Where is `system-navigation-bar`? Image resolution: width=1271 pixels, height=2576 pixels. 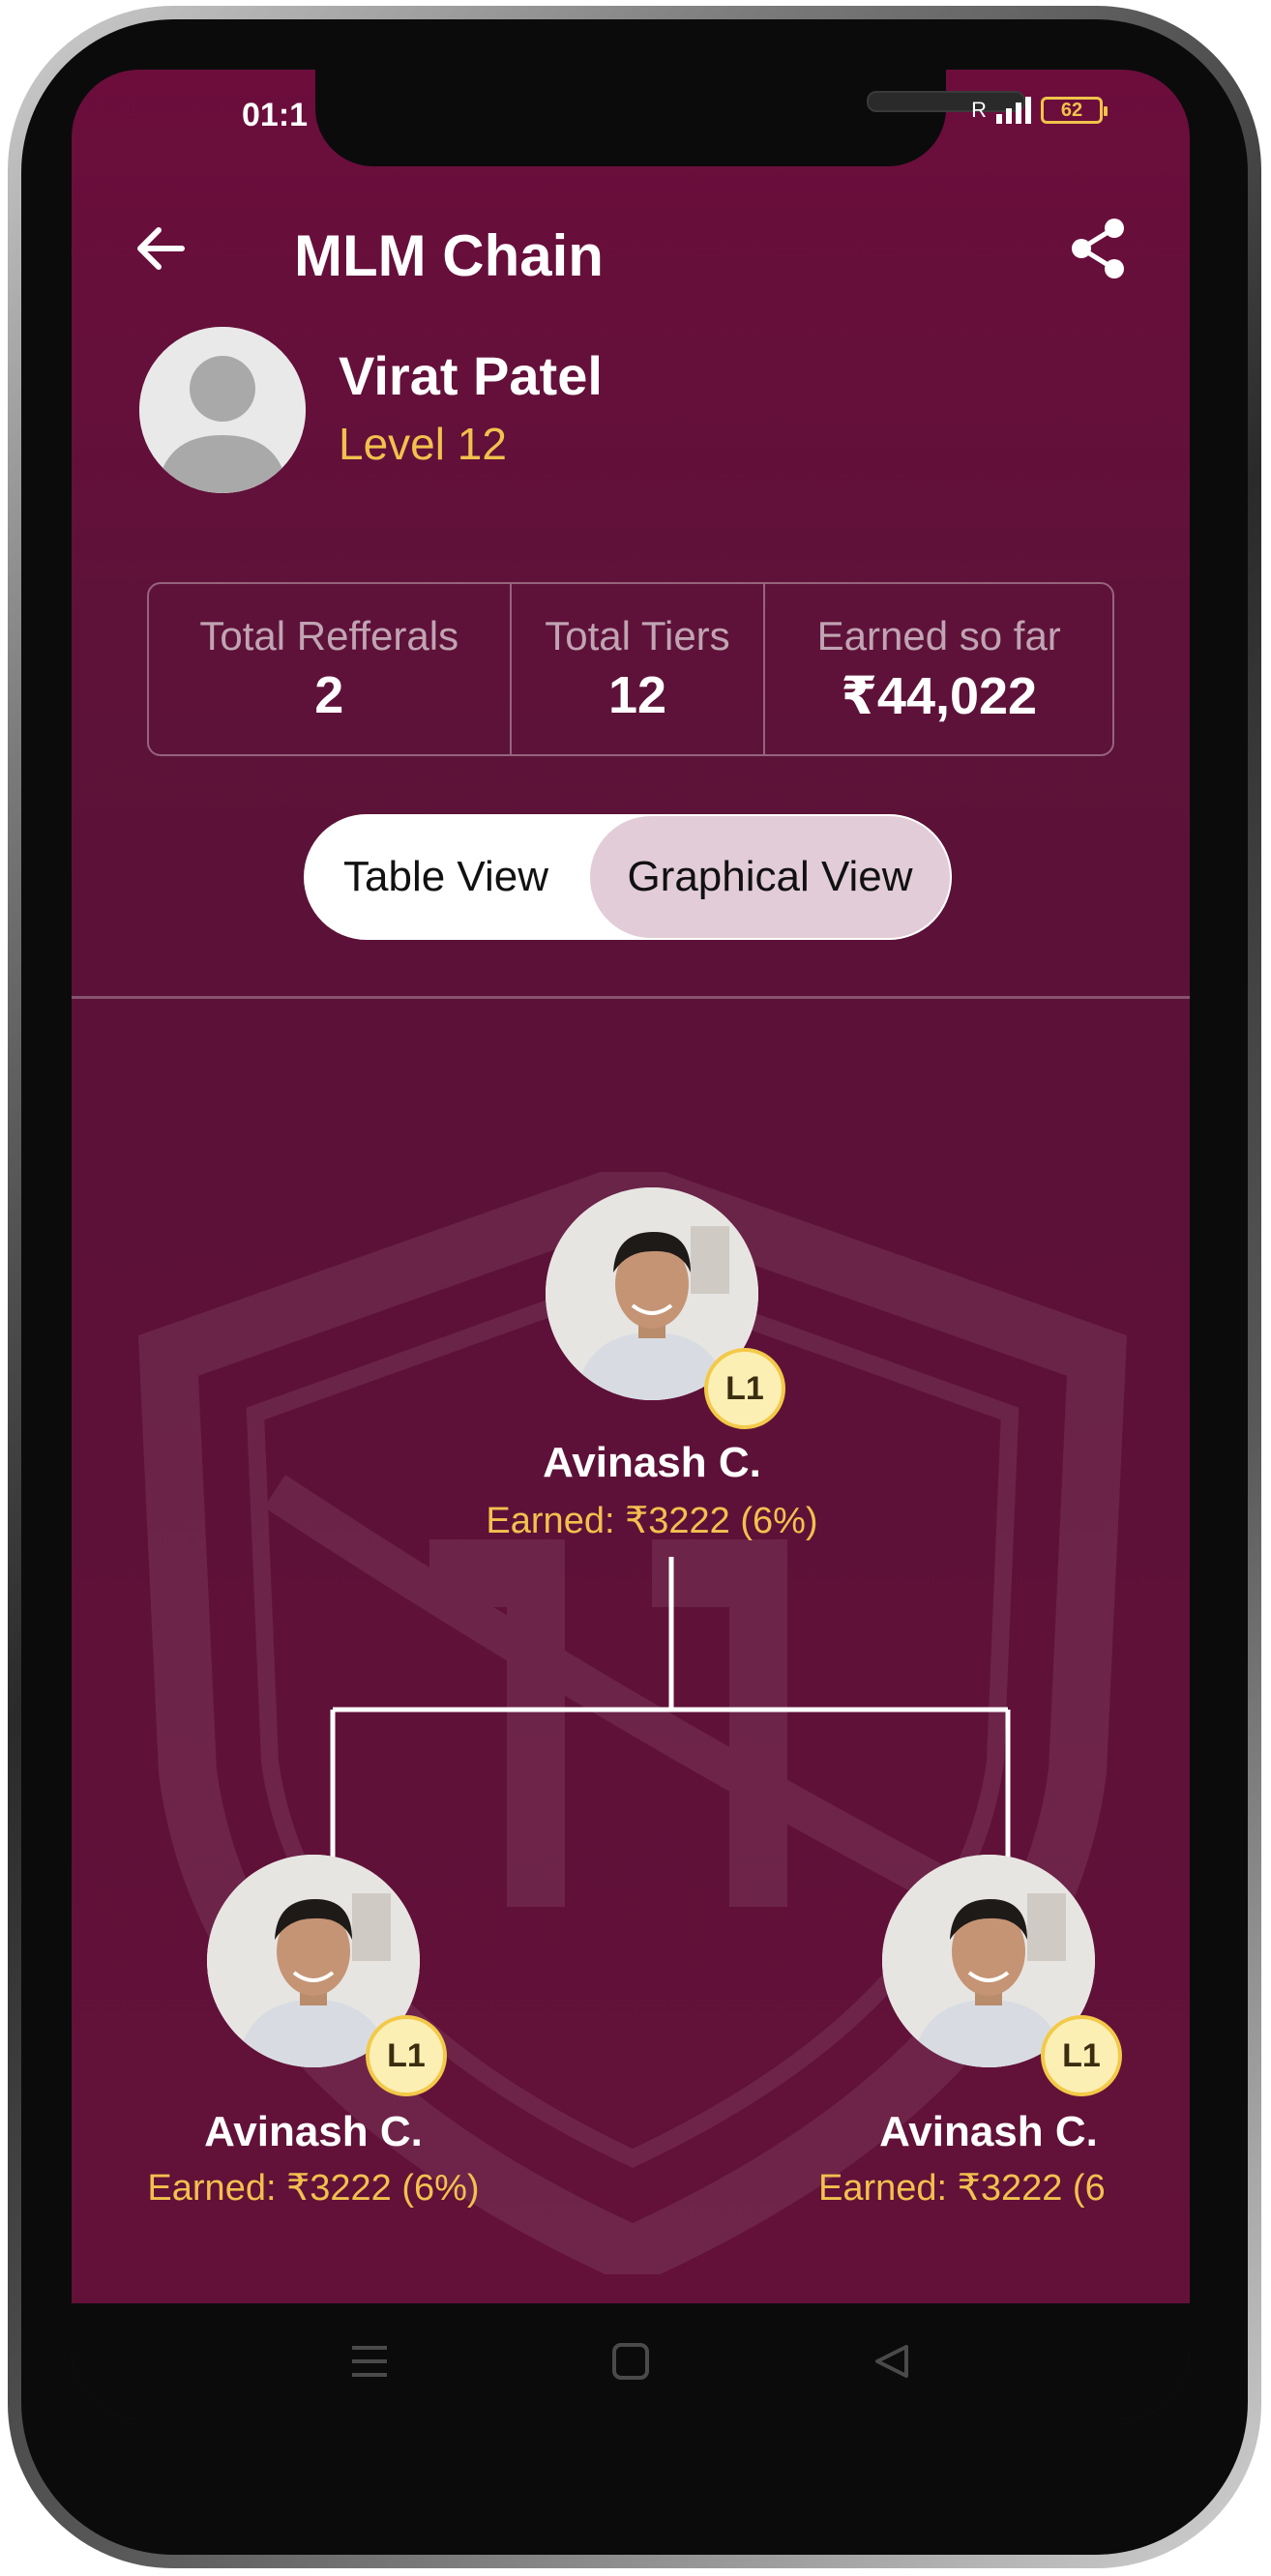 system-navigation-bar is located at coordinates (631, 2361).